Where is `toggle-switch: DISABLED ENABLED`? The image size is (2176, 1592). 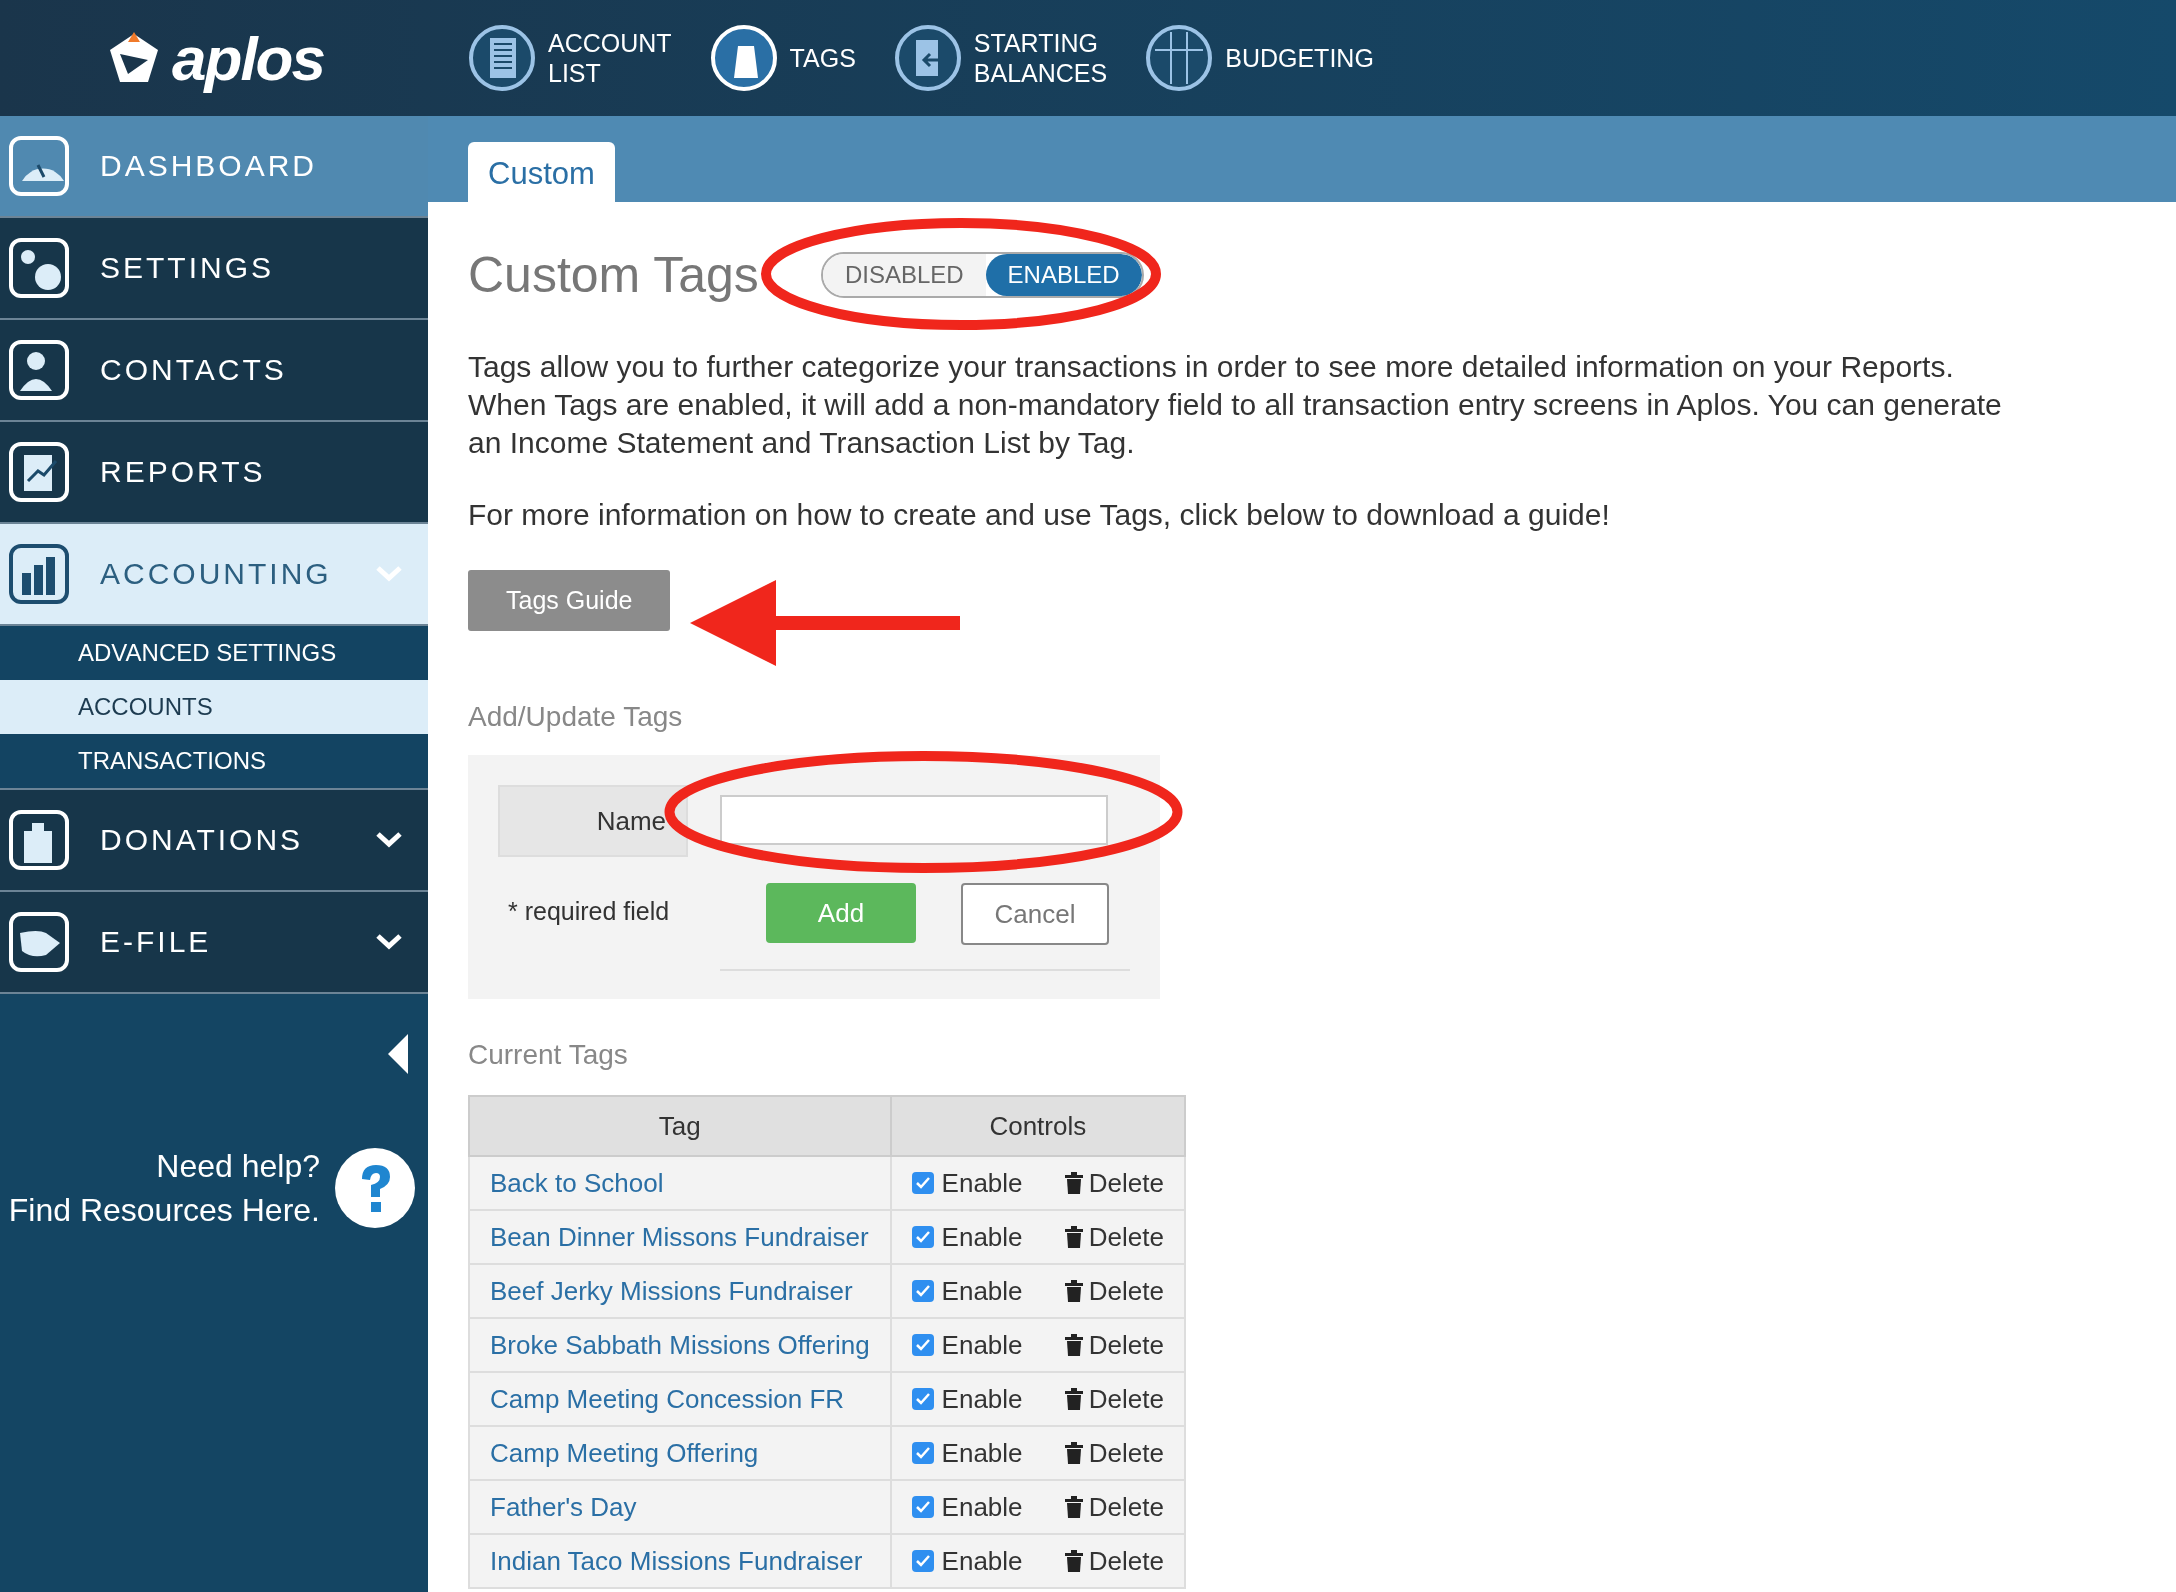 toggle-switch: DISABLED ENABLED is located at coordinates (982, 275).